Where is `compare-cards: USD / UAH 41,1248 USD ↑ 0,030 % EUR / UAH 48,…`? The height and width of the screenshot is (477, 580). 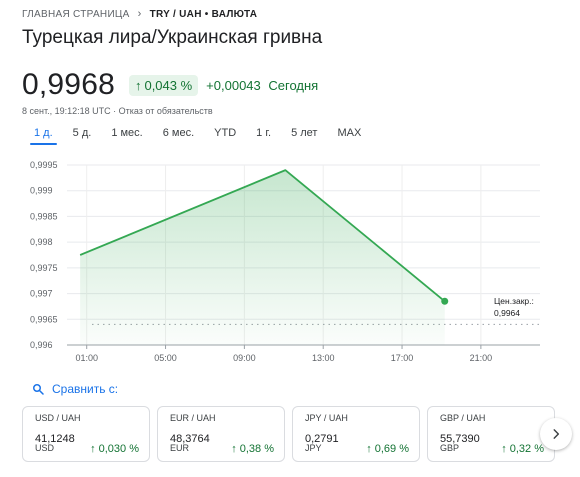 compare-cards: USD / UAH 41,1248 USD ↑ 0,030 % EUR / UAH 48,… is located at coordinates (292, 434).